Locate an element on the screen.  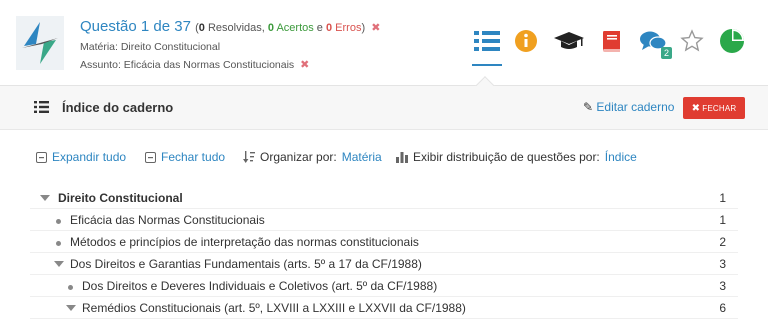
organize-by-value: Matéria is located at coordinates (362, 157).